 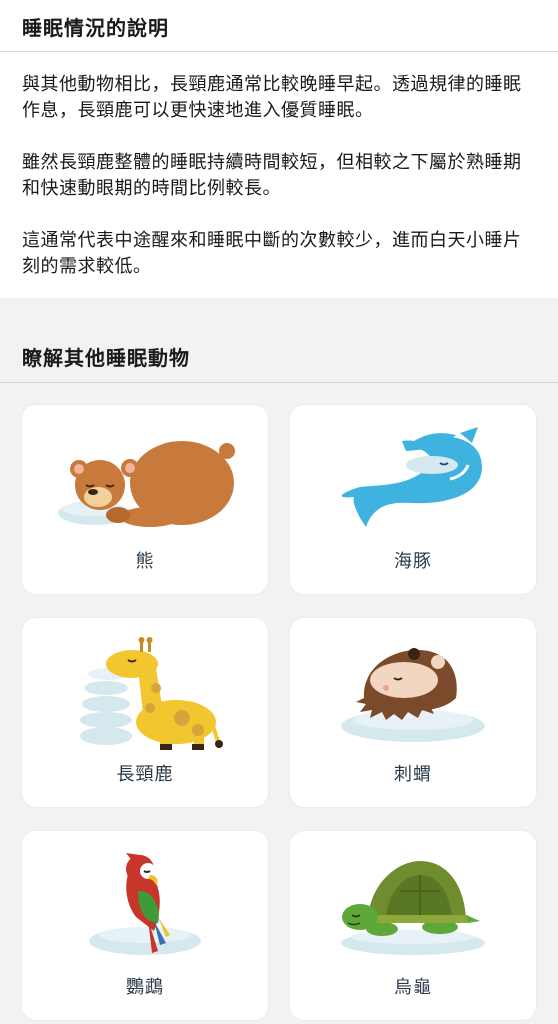 I want to click on giraffe-icon, so click(x=151, y=693).